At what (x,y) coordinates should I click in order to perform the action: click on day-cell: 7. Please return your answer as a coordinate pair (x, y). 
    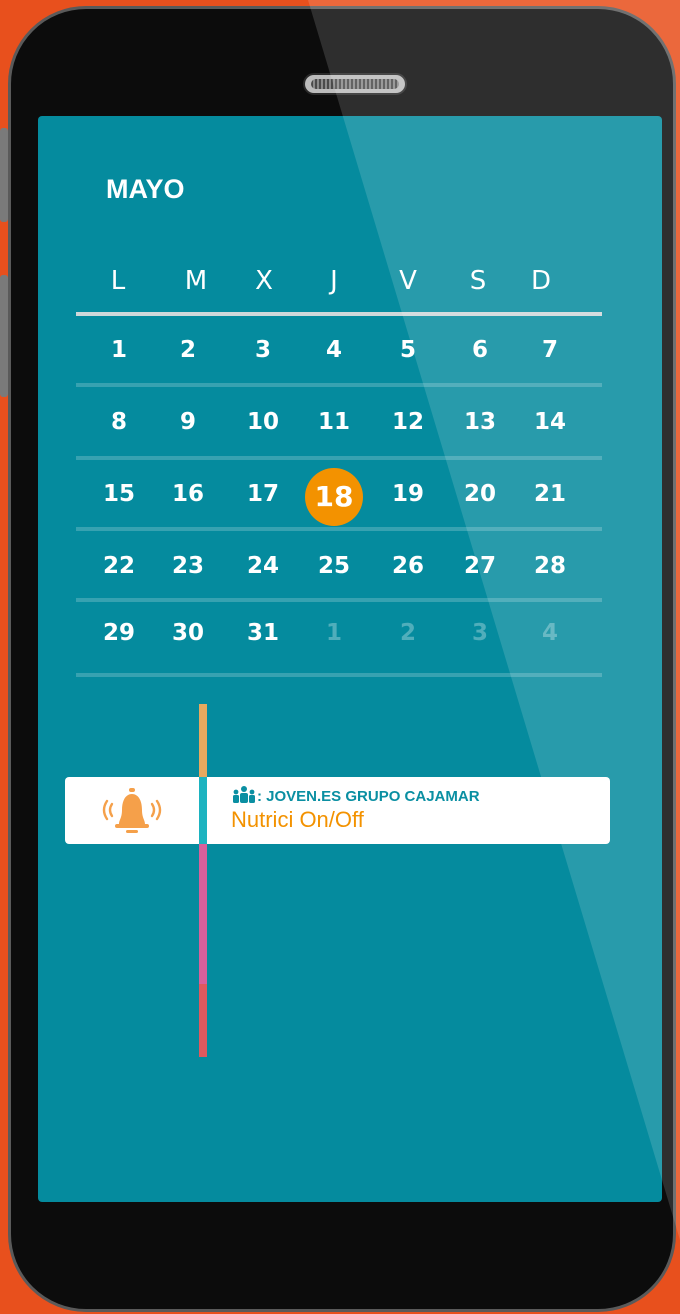
    Looking at the image, I should click on (550, 350).